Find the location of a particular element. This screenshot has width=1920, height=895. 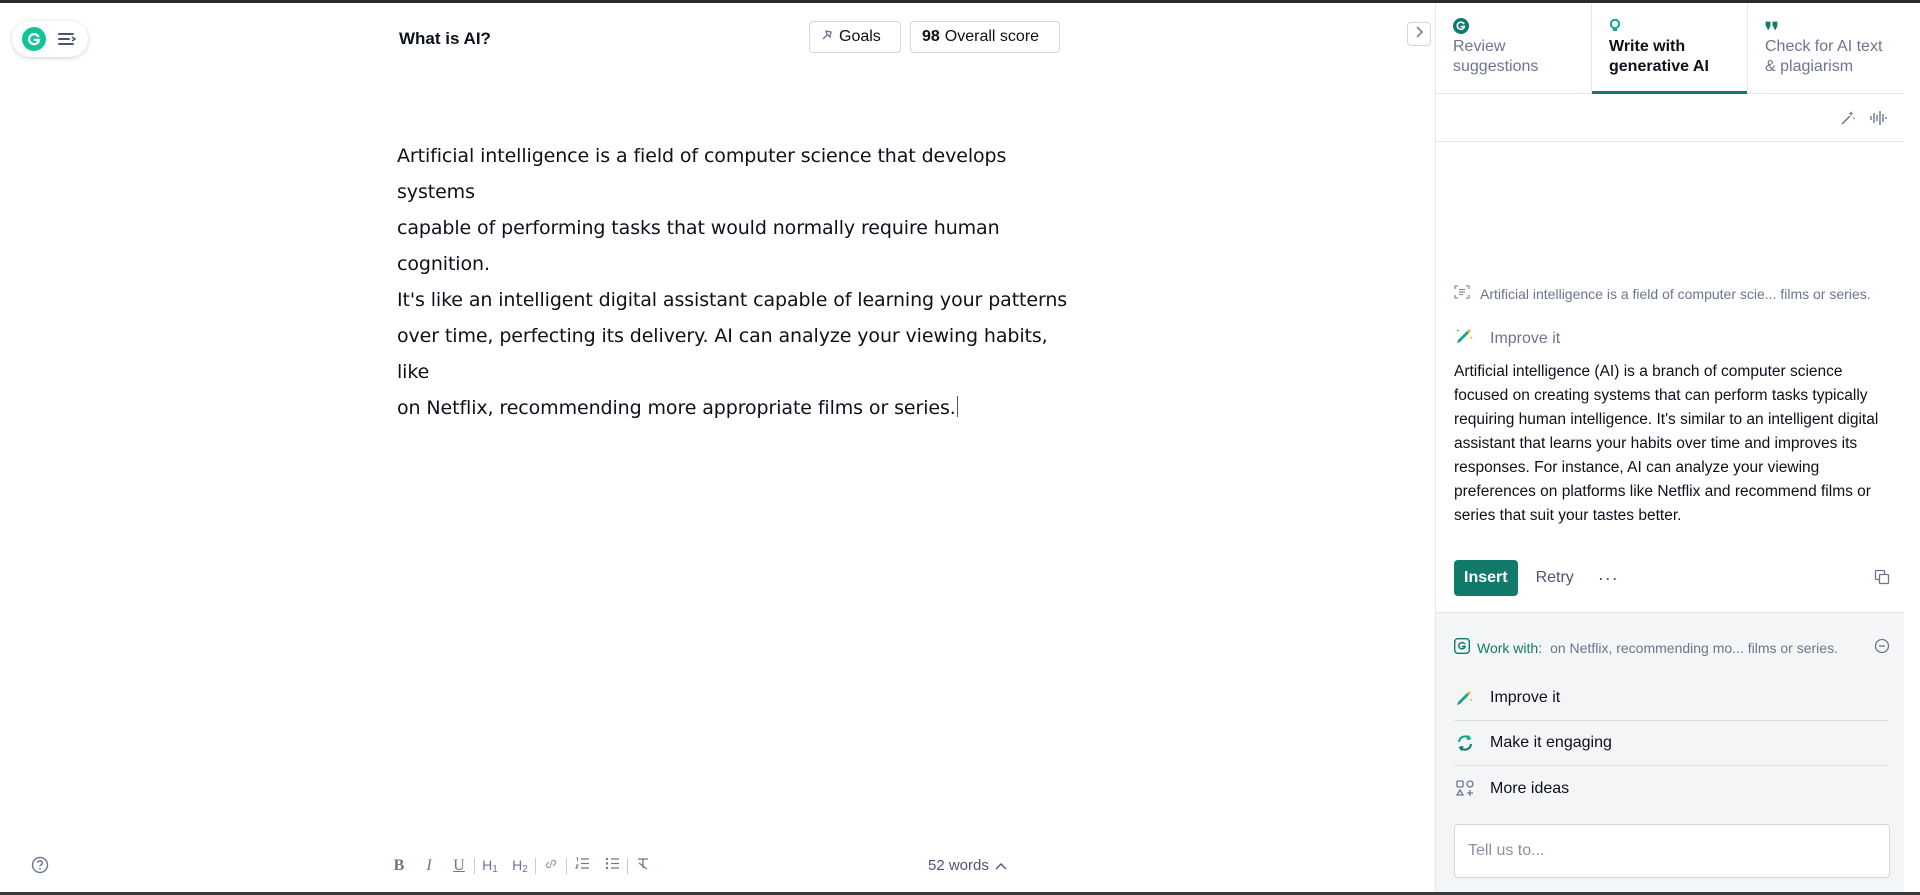

clear-formatting-icon is located at coordinates (643, 866).